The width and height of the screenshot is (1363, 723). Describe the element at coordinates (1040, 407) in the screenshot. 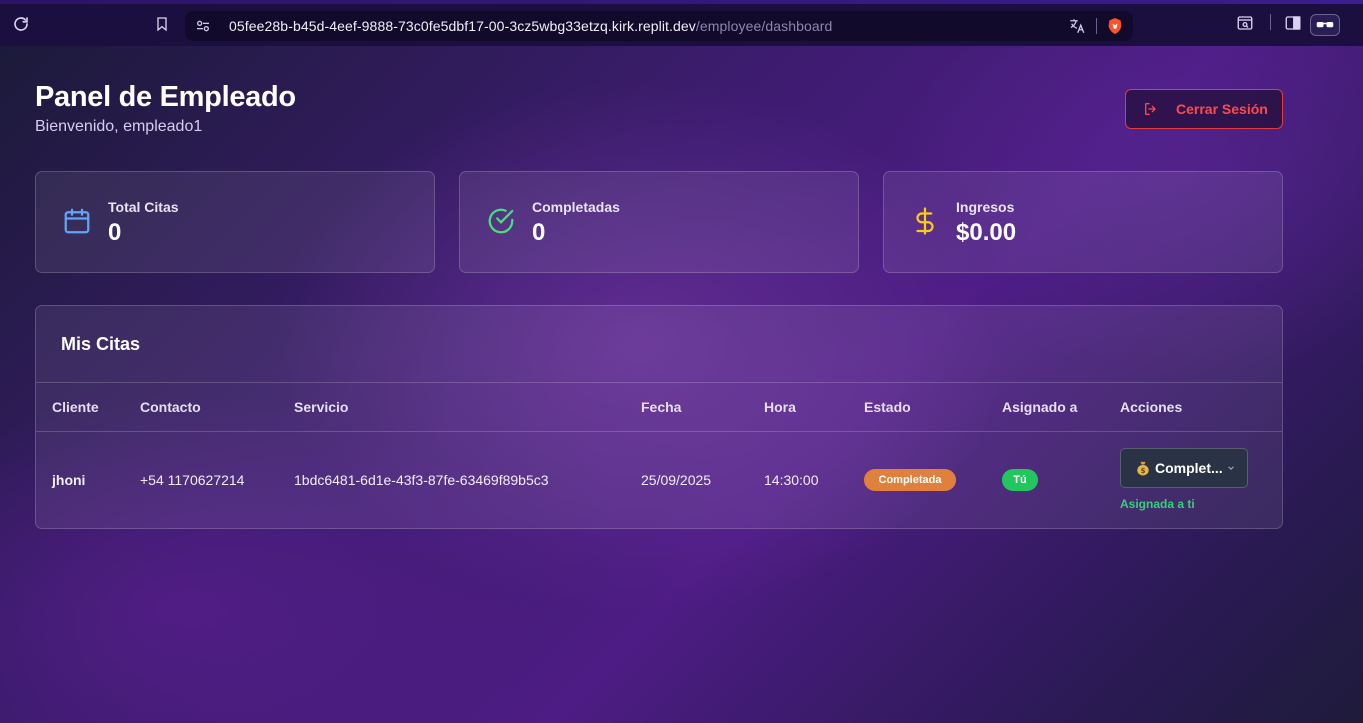

I see `column-header-asignado: Asignado a` at that location.